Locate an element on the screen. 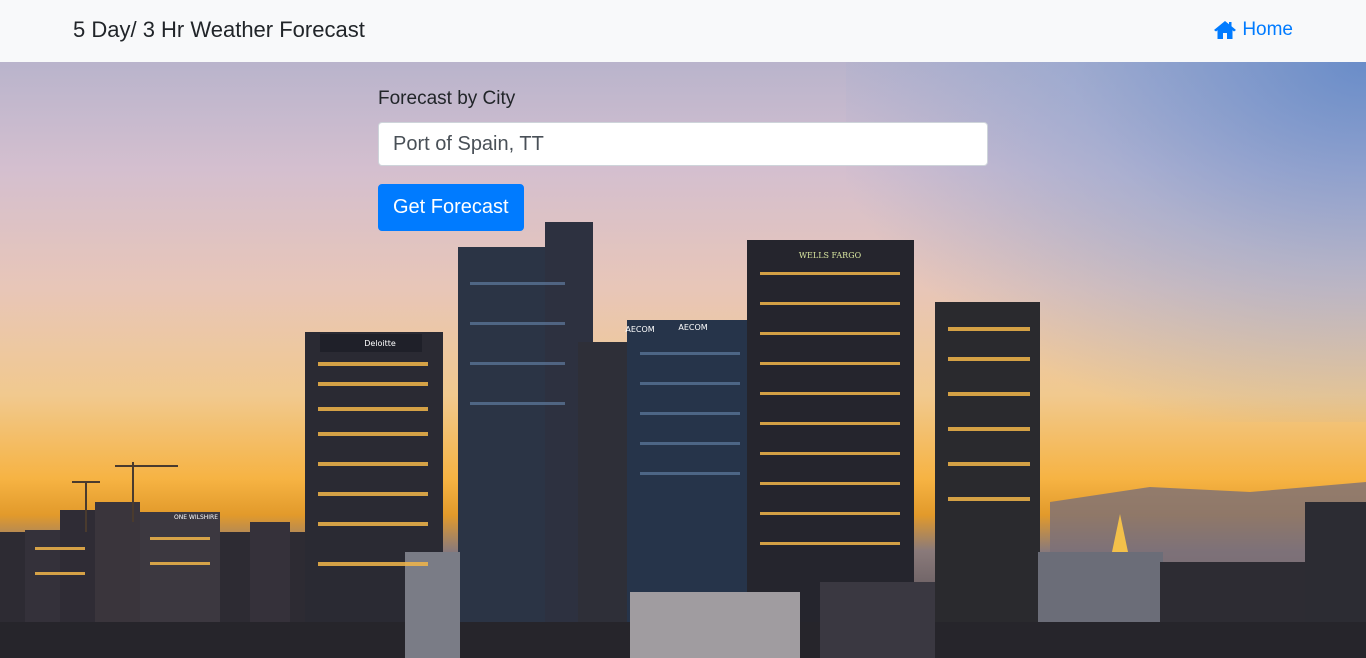  sign-deloitte: Deloitte is located at coordinates (380, 343).